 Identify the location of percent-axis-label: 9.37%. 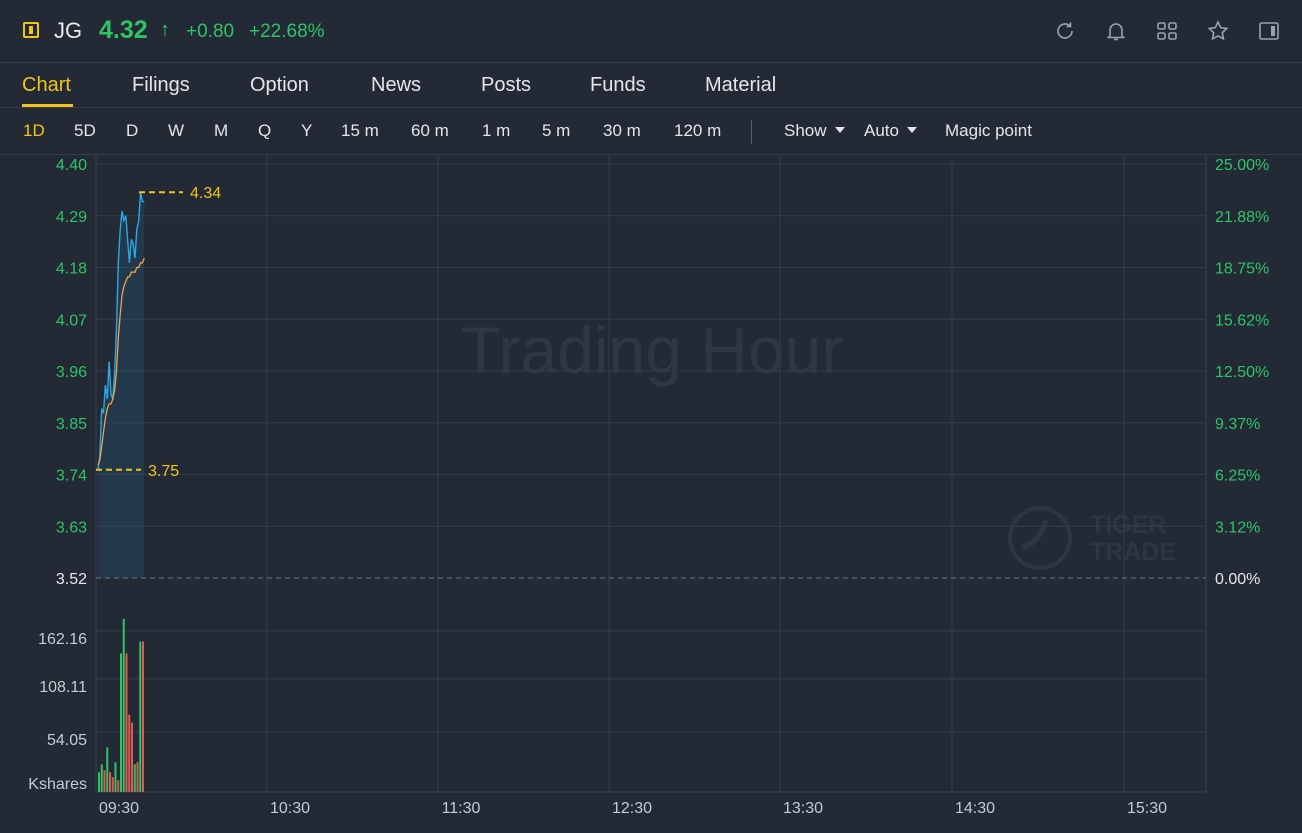
(1237, 424).